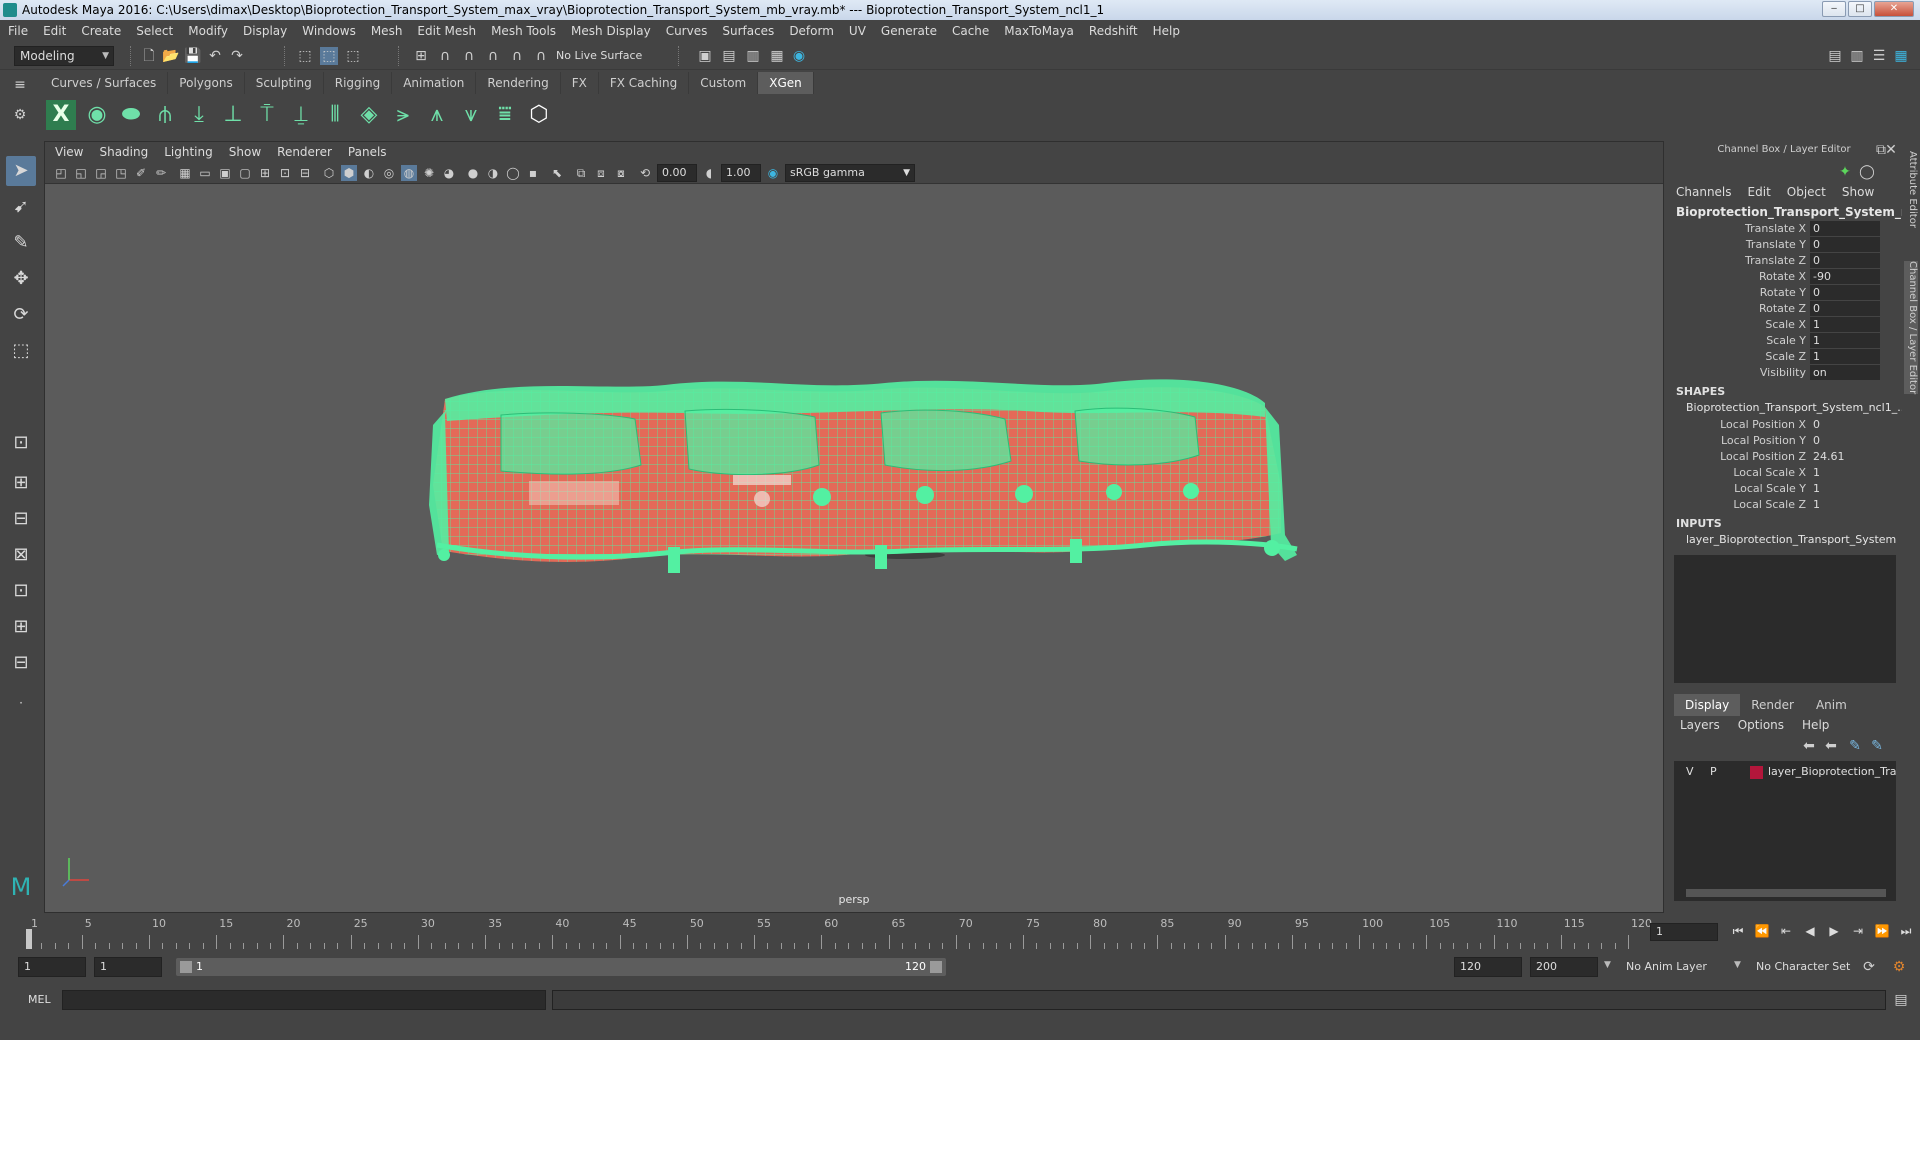 Image resolution: width=1920 pixels, height=1158 pixels. What do you see at coordinates (1783, 373) in the screenshot?
I see `attr-visibility: Visibility on` at bounding box center [1783, 373].